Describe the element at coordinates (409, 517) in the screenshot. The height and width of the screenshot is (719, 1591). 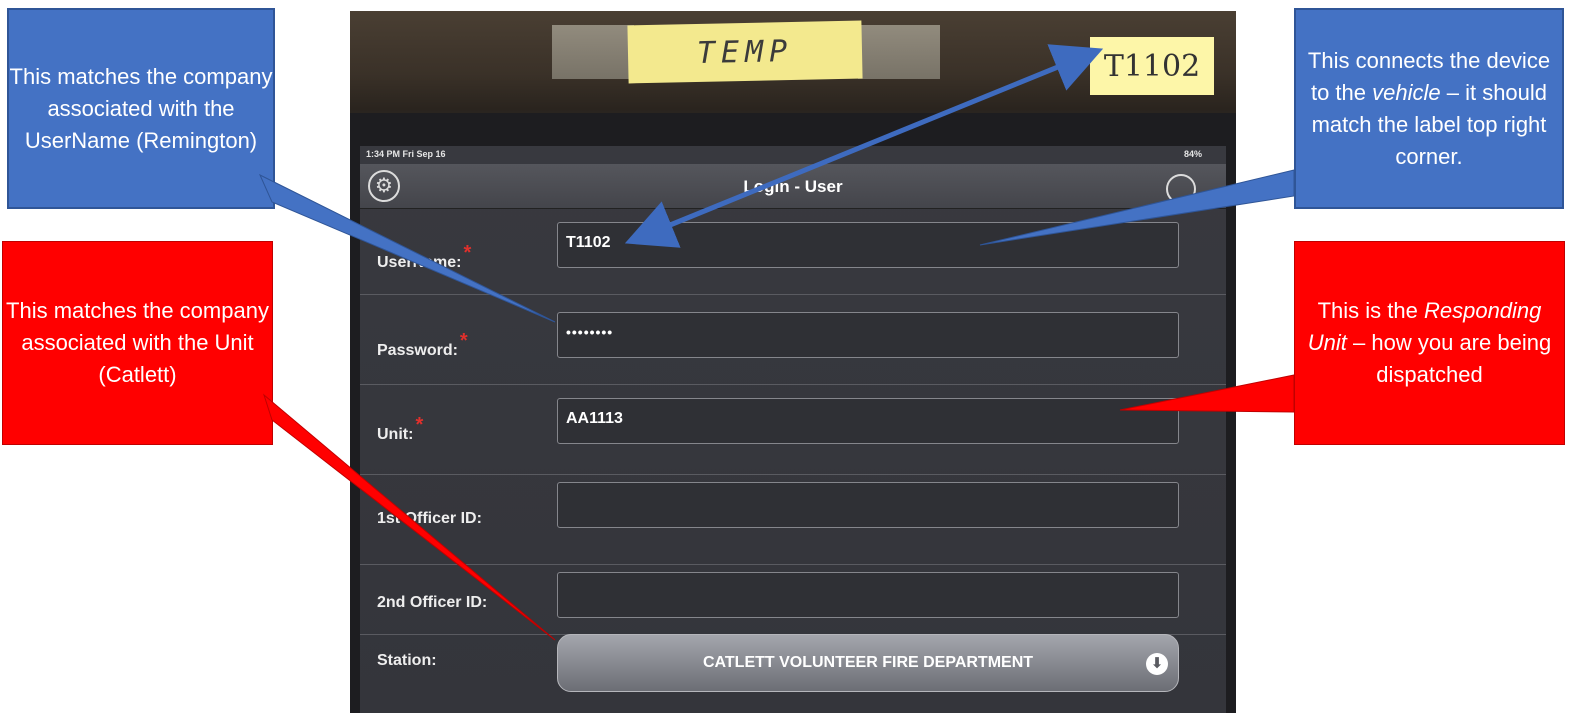
I see `pointer-unit-company` at that location.